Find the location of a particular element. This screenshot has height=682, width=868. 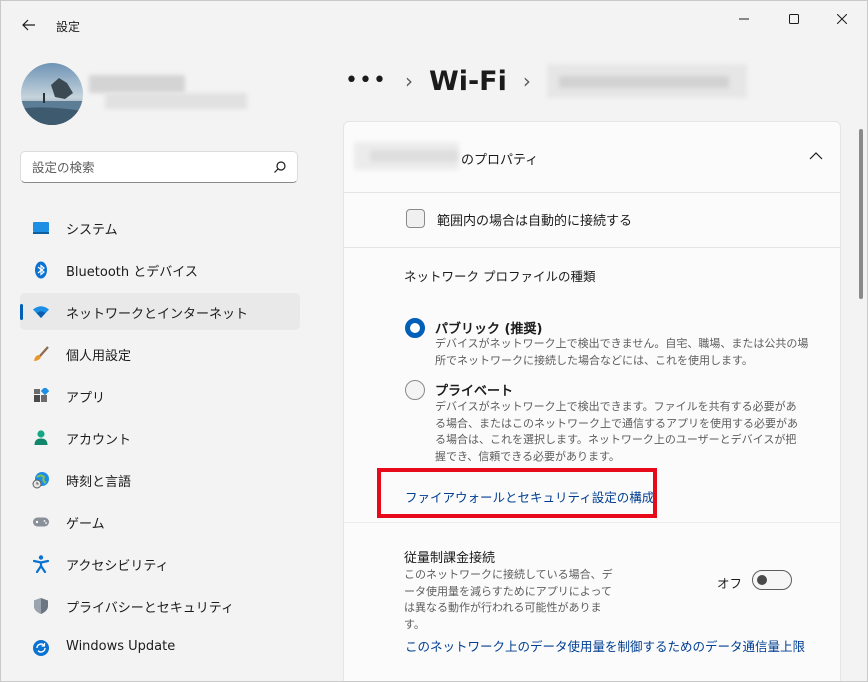

divider is located at coordinates (592, 522).